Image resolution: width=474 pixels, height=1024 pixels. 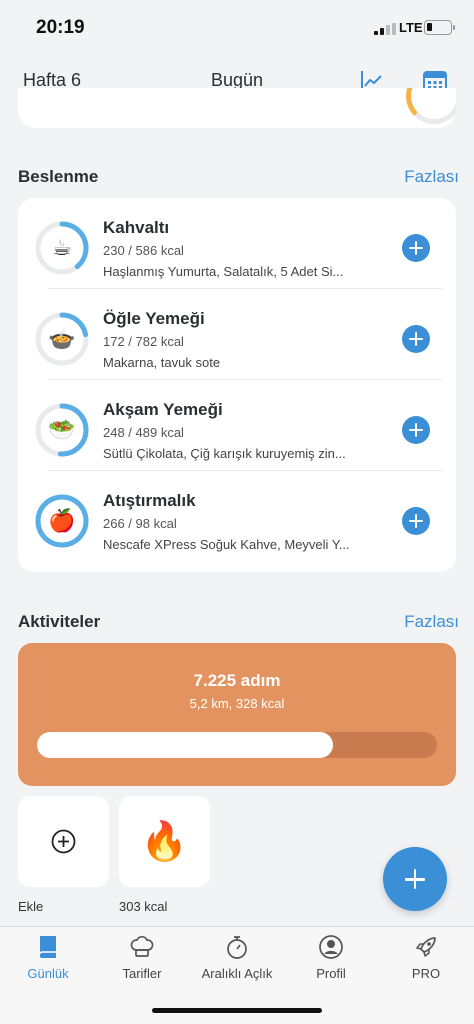 What do you see at coordinates (163, 409) in the screenshot?
I see `meal-name: Akşam Yemeği` at bounding box center [163, 409].